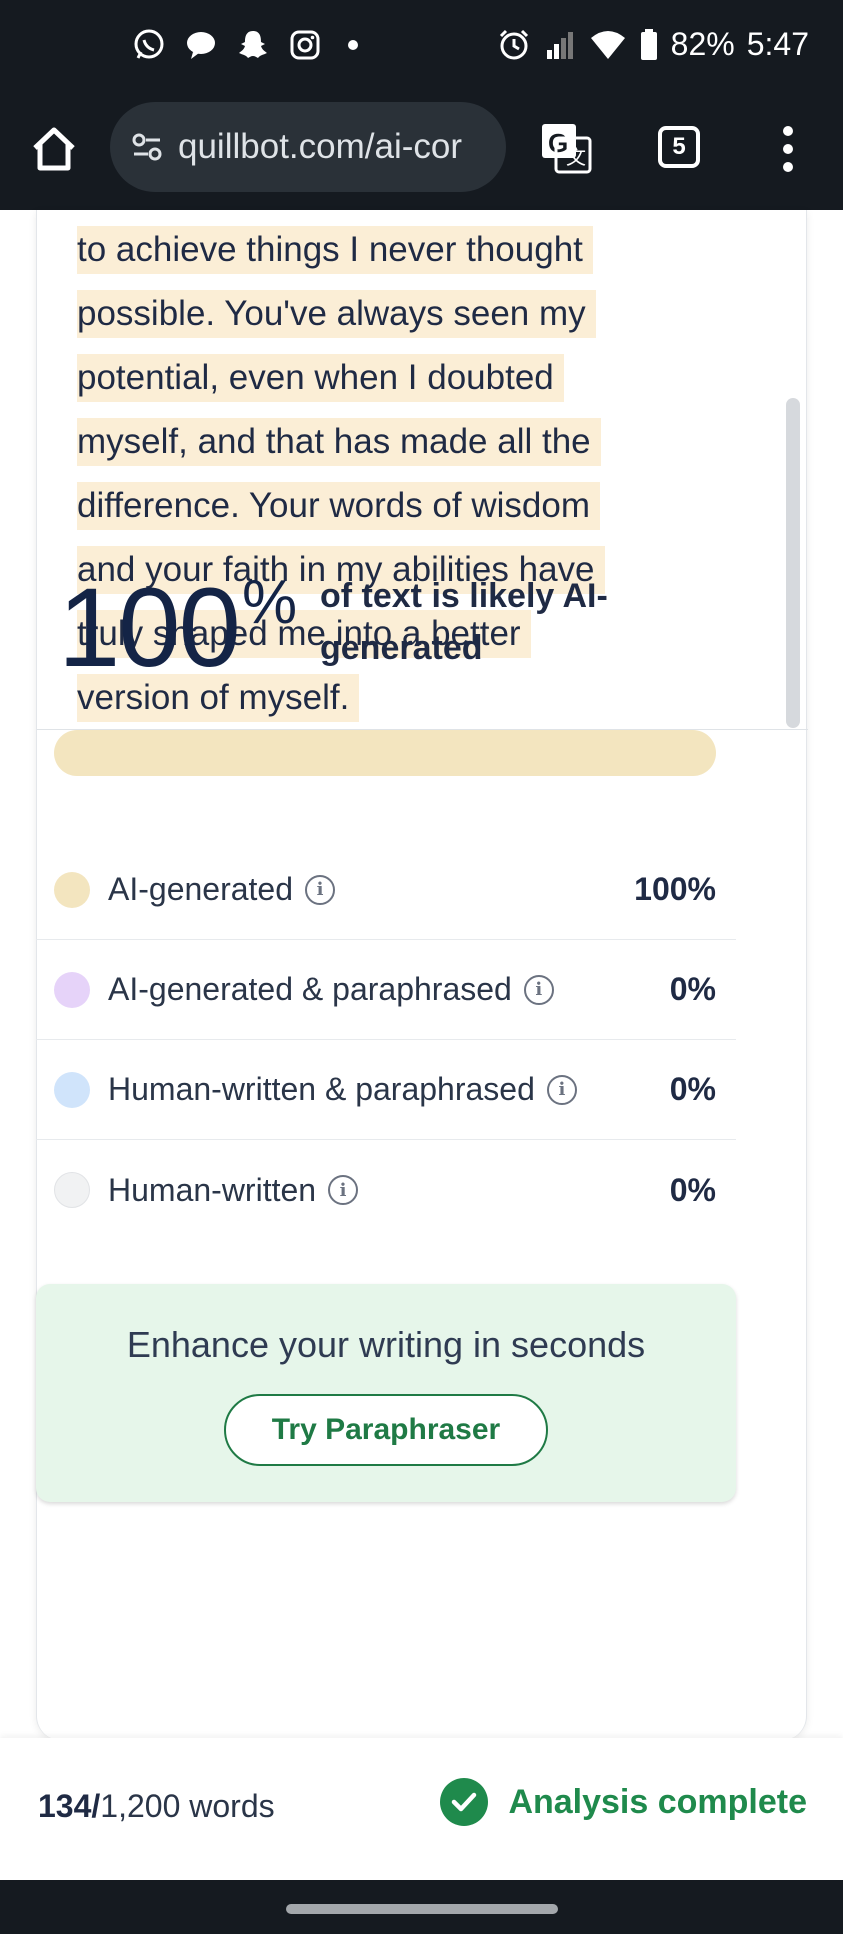 The width and height of the screenshot is (843, 1934). What do you see at coordinates (657, 1801) in the screenshot?
I see `analysis-status-text: Analysis complete` at bounding box center [657, 1801].